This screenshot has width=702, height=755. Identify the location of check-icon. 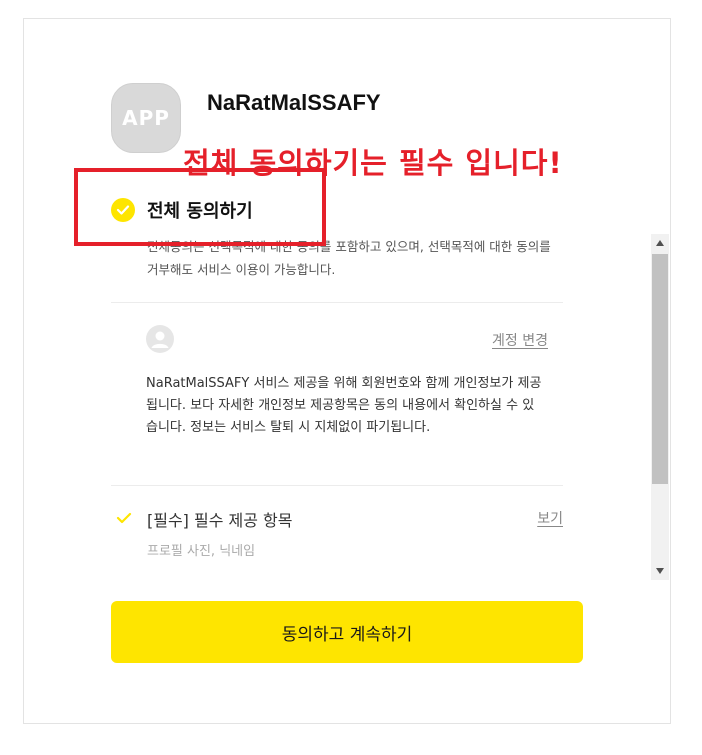
(124, 519).